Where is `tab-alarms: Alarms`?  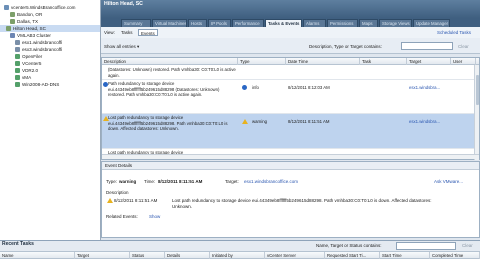
tab-alarms: Alarms is located at coordinates (314, 23).